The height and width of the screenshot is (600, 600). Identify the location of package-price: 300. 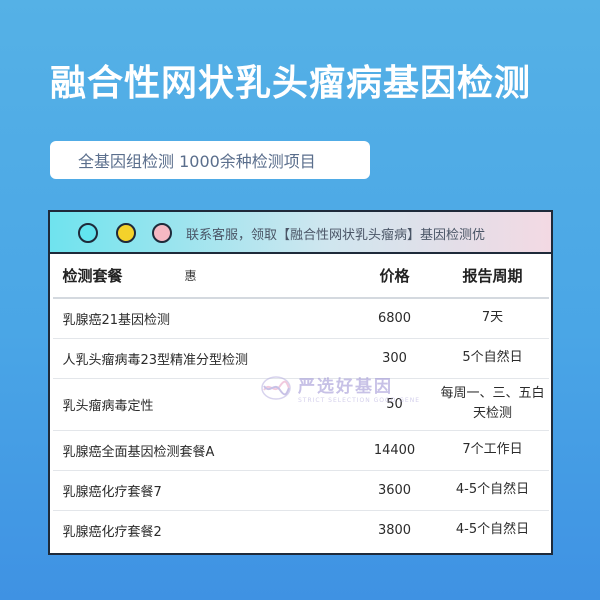
(394, 358).